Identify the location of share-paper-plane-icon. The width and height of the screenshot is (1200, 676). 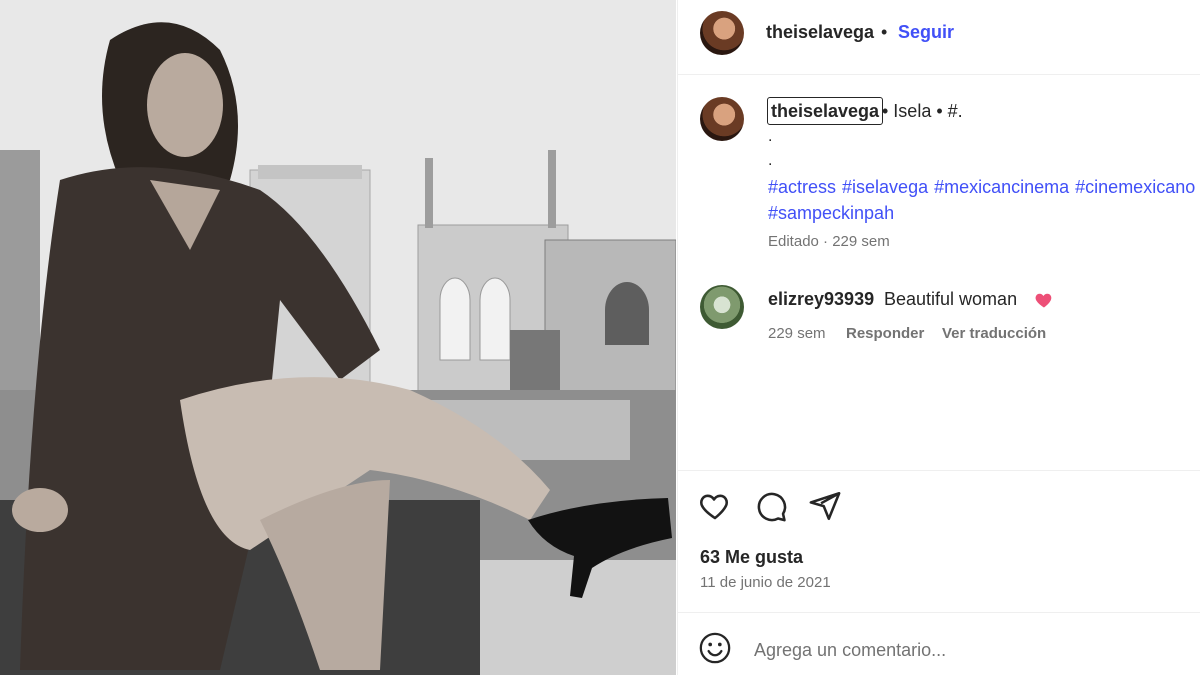
(825, 506).